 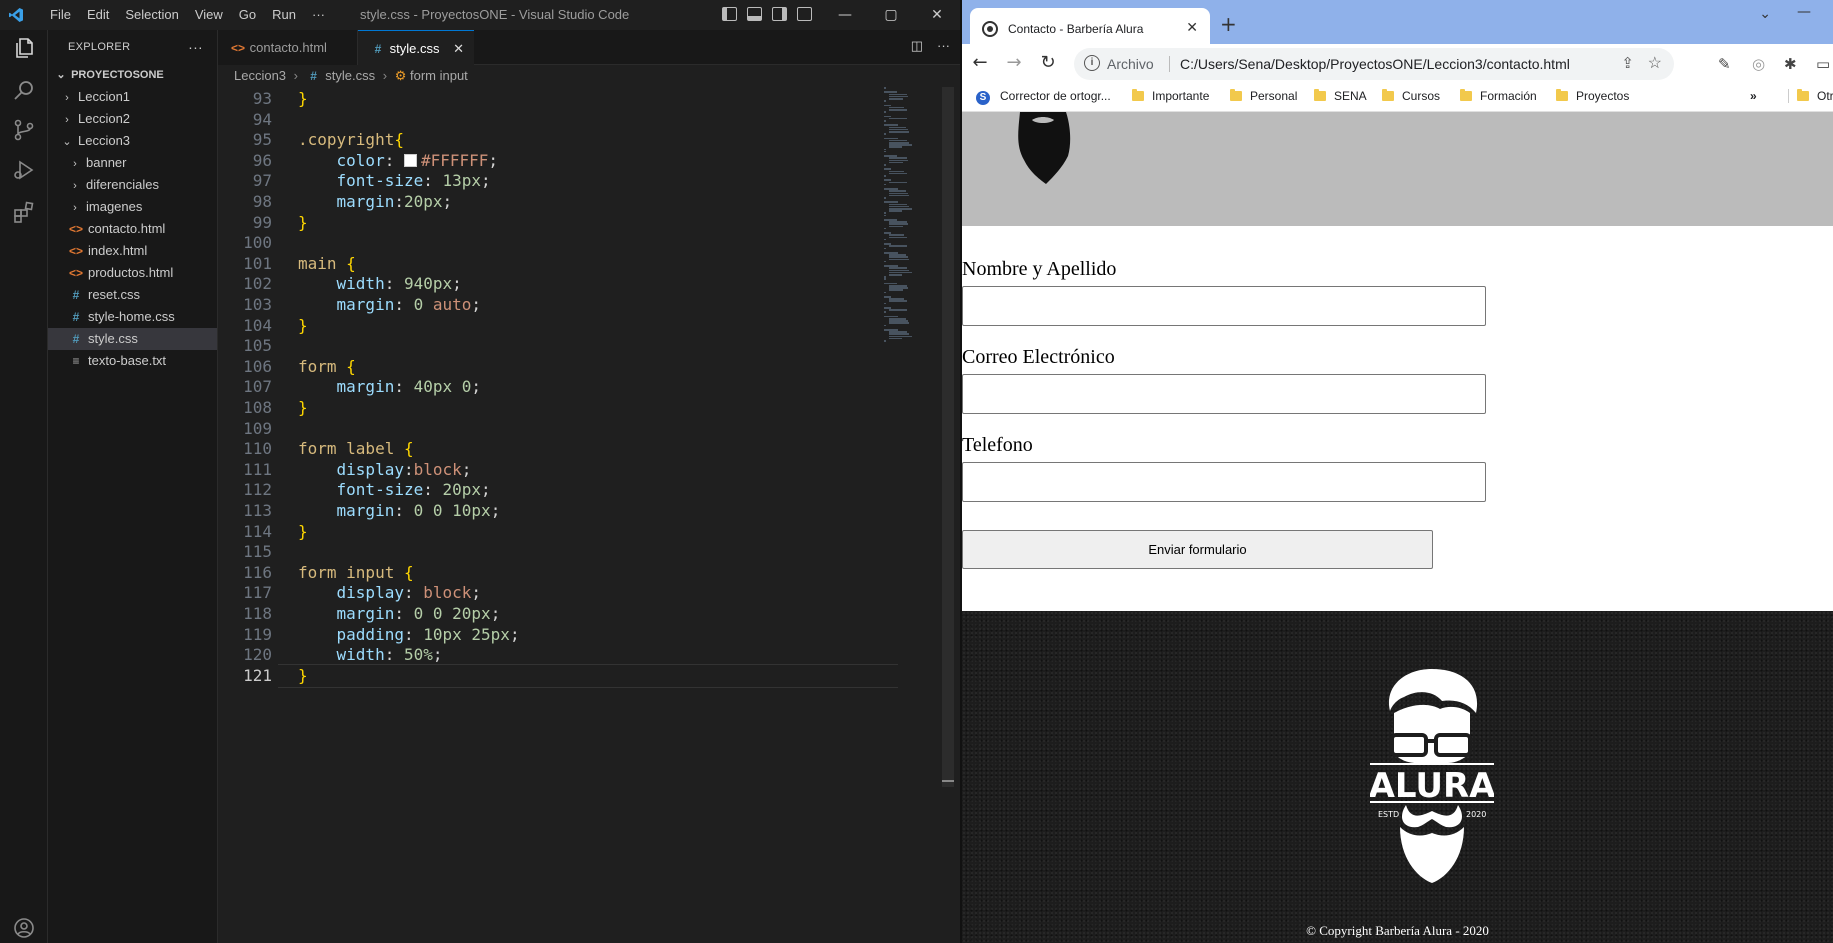 I want to click on bookmark-sena: SENA, so click(x=1340, y=96).